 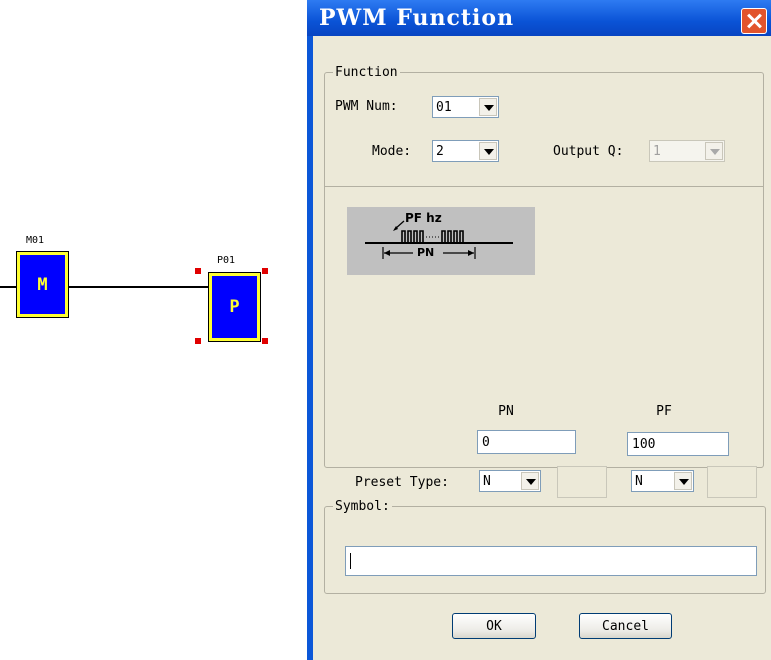 I want to click on p-block-label: P01, so click(x=226, y=260).